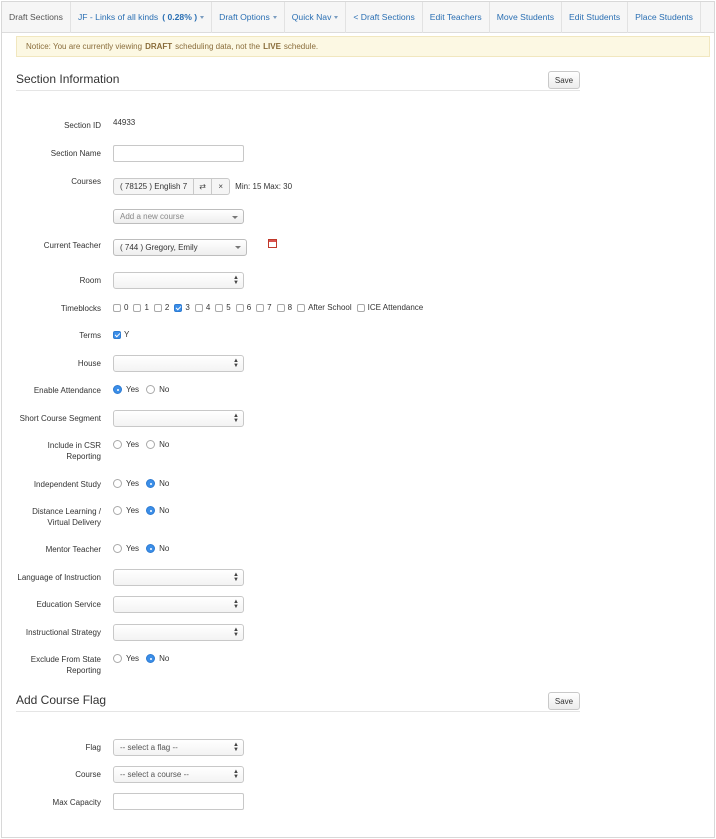 Image resolution: width=716 pixels, height=839 pixels. What do you see at coordinates (564, 80) in the screenshot?
I see `save-section-button: Save` at bounding box center [564, 80].